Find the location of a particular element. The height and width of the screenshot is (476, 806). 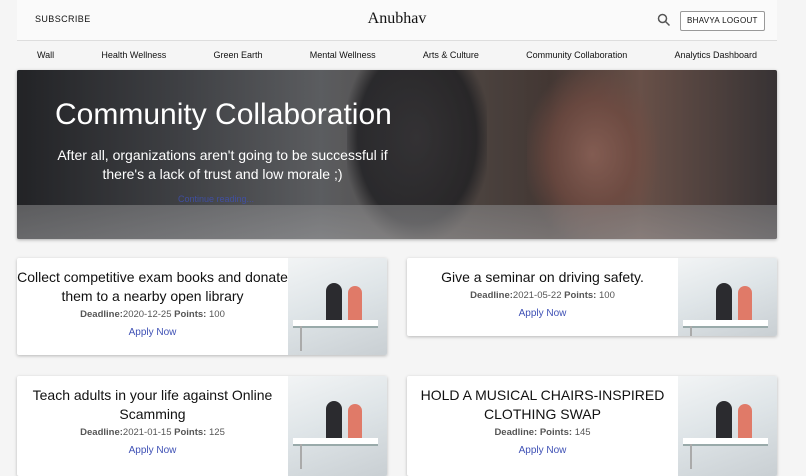

deadline-value: 2021-01-15 is located at coordinates (147, 432).